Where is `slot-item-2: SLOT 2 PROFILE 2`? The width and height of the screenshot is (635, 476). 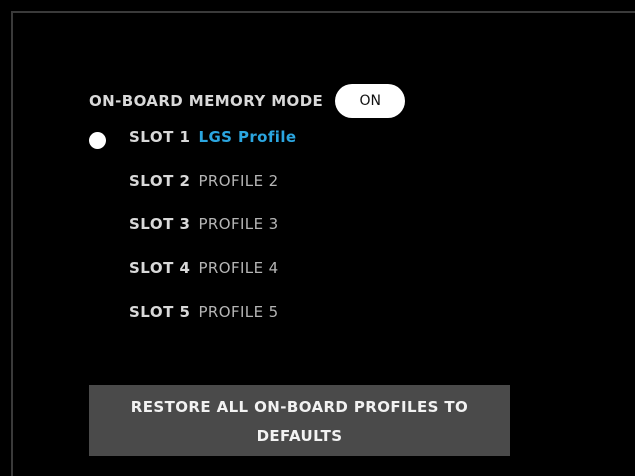 slot-item-2: SLOT 2 PROFILE 2 is located at coordinates (238, 181).